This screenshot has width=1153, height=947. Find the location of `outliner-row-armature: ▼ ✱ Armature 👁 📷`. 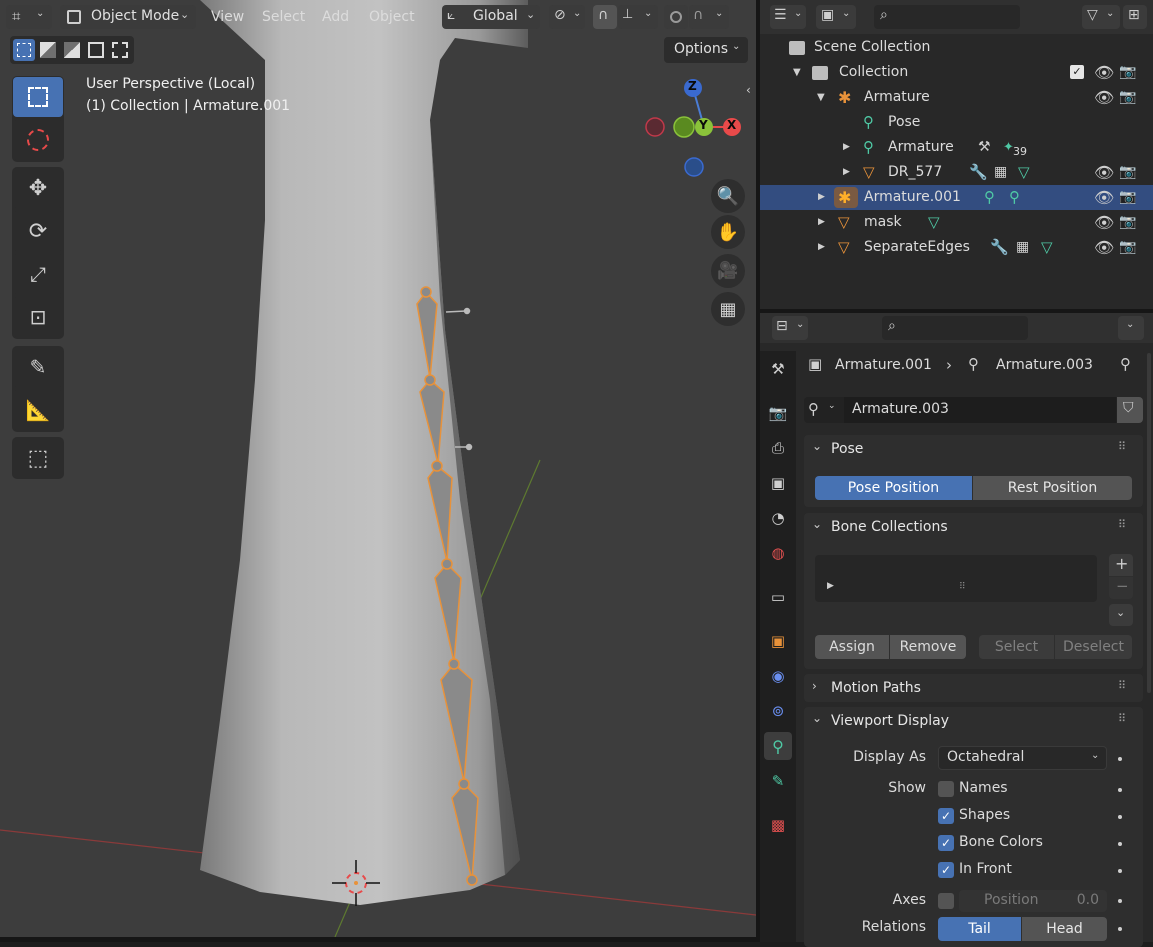

outliner-row-armature: ▼ ✱ Armature 👁 📷 is located at coordinates (956, 97).